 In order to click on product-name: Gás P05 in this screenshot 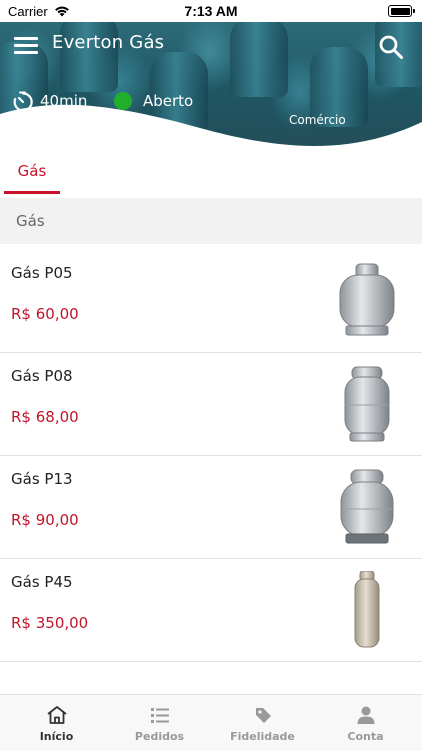, I will do `click(42, 273)`.